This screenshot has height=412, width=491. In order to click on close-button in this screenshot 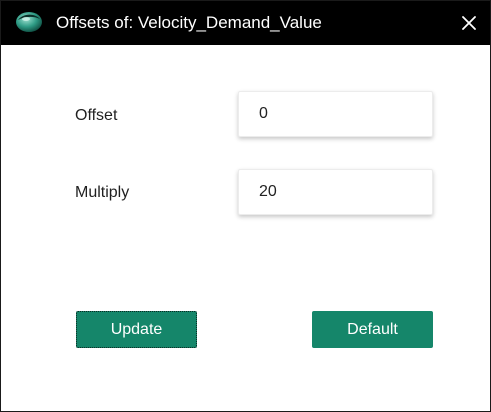, I will do `click(469, 23)`.